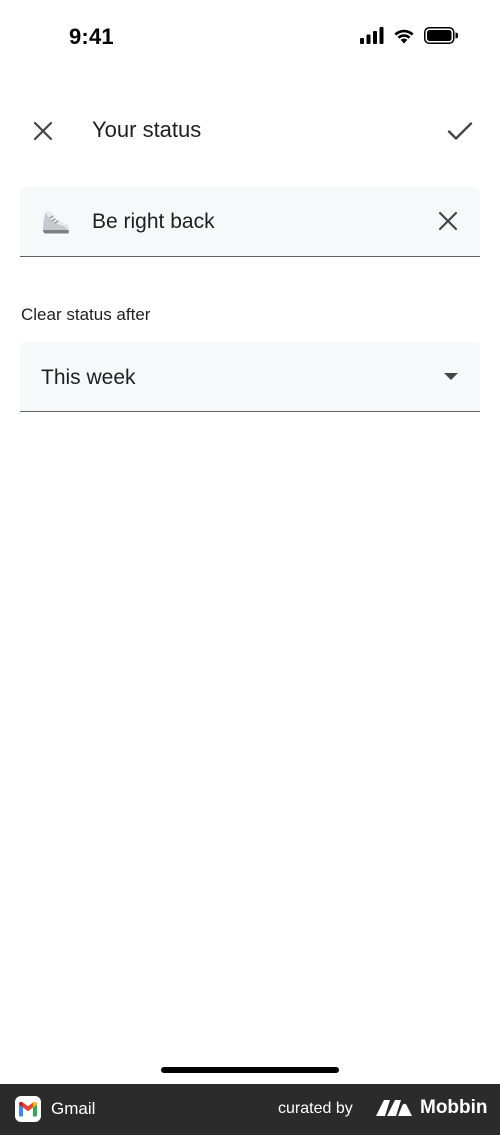  Describe the element at coordinates (250, 131) in the screenshot. I see `header: Your status` at that location.